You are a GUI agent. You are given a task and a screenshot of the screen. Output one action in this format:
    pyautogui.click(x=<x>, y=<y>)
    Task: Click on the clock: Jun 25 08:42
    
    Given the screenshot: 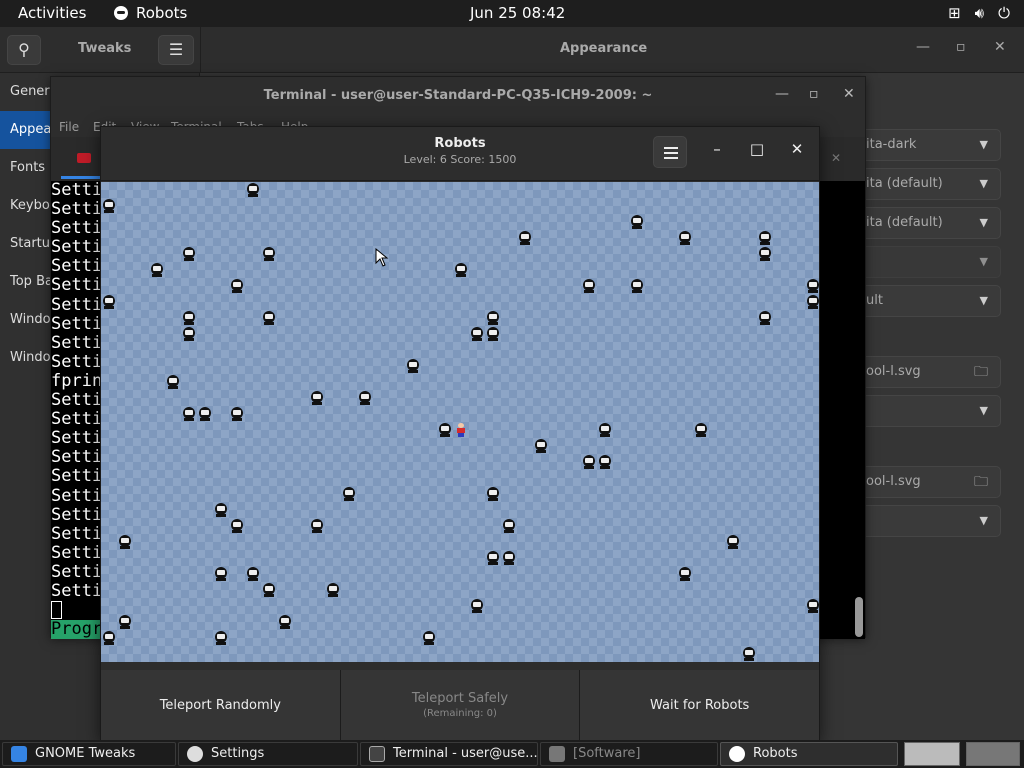 What is the action you would take?
    pyautogui.click(x=517, y=13)
    